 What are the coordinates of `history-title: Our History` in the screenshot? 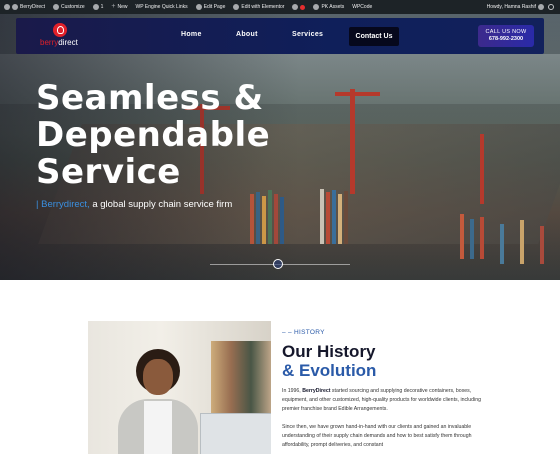 It's located at (329, 351).